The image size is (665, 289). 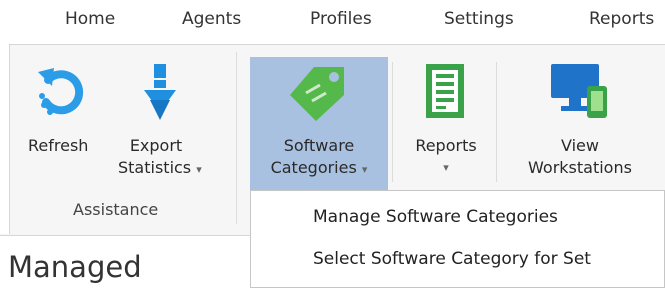 What do you see at coordinates (58, 145) in the screenshot?
I see `refresh-label: Refresh` at bounding box center [58, 145].